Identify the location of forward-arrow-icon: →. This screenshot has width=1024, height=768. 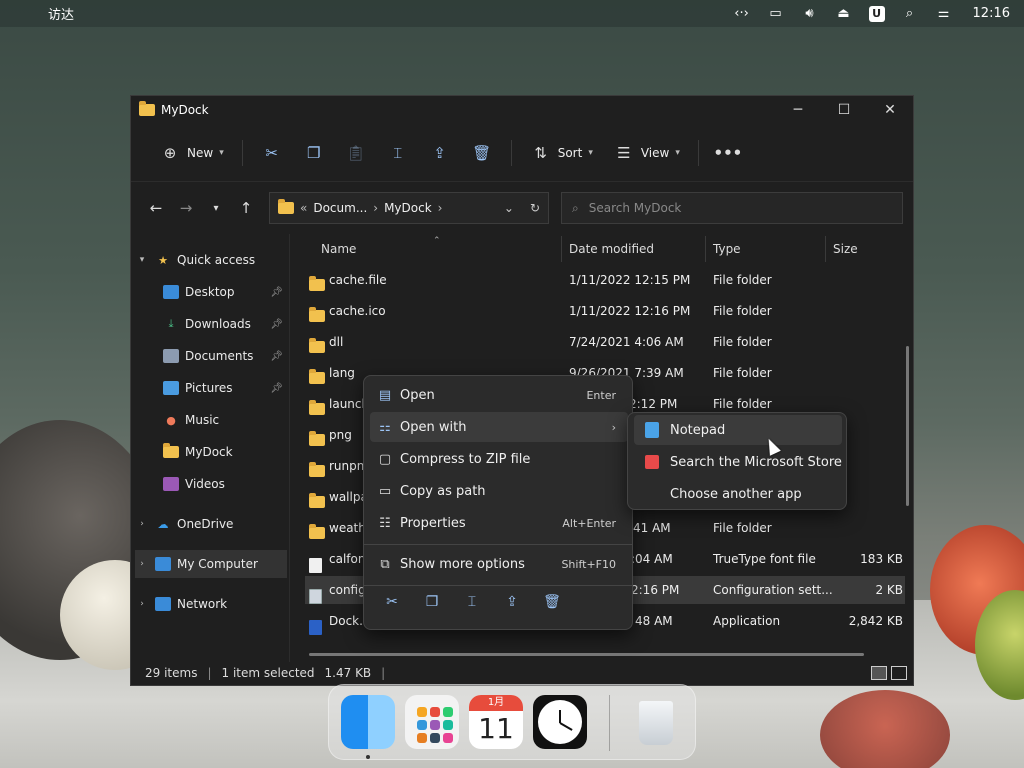
(186, 208).